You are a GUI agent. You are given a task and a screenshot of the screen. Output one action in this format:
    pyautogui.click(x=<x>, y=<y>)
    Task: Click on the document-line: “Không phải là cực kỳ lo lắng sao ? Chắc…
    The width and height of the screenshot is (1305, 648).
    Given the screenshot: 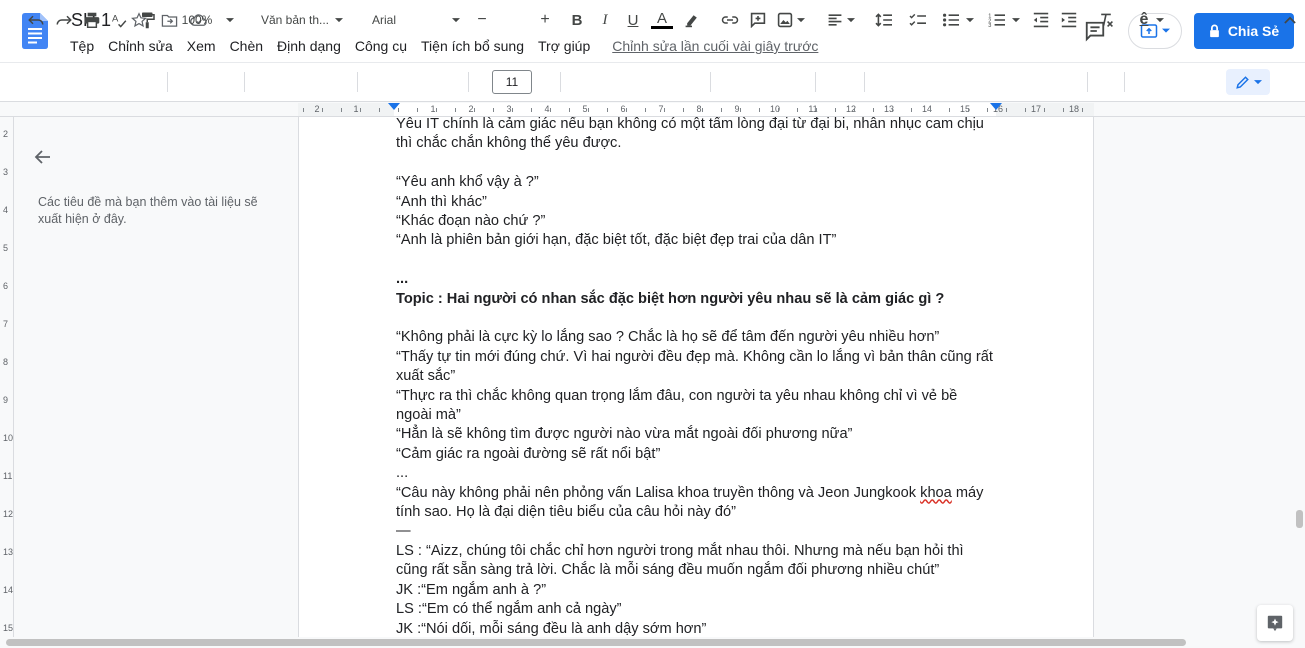 What is the action you would take?
    pyautogui.click(x=701, y=337)
    